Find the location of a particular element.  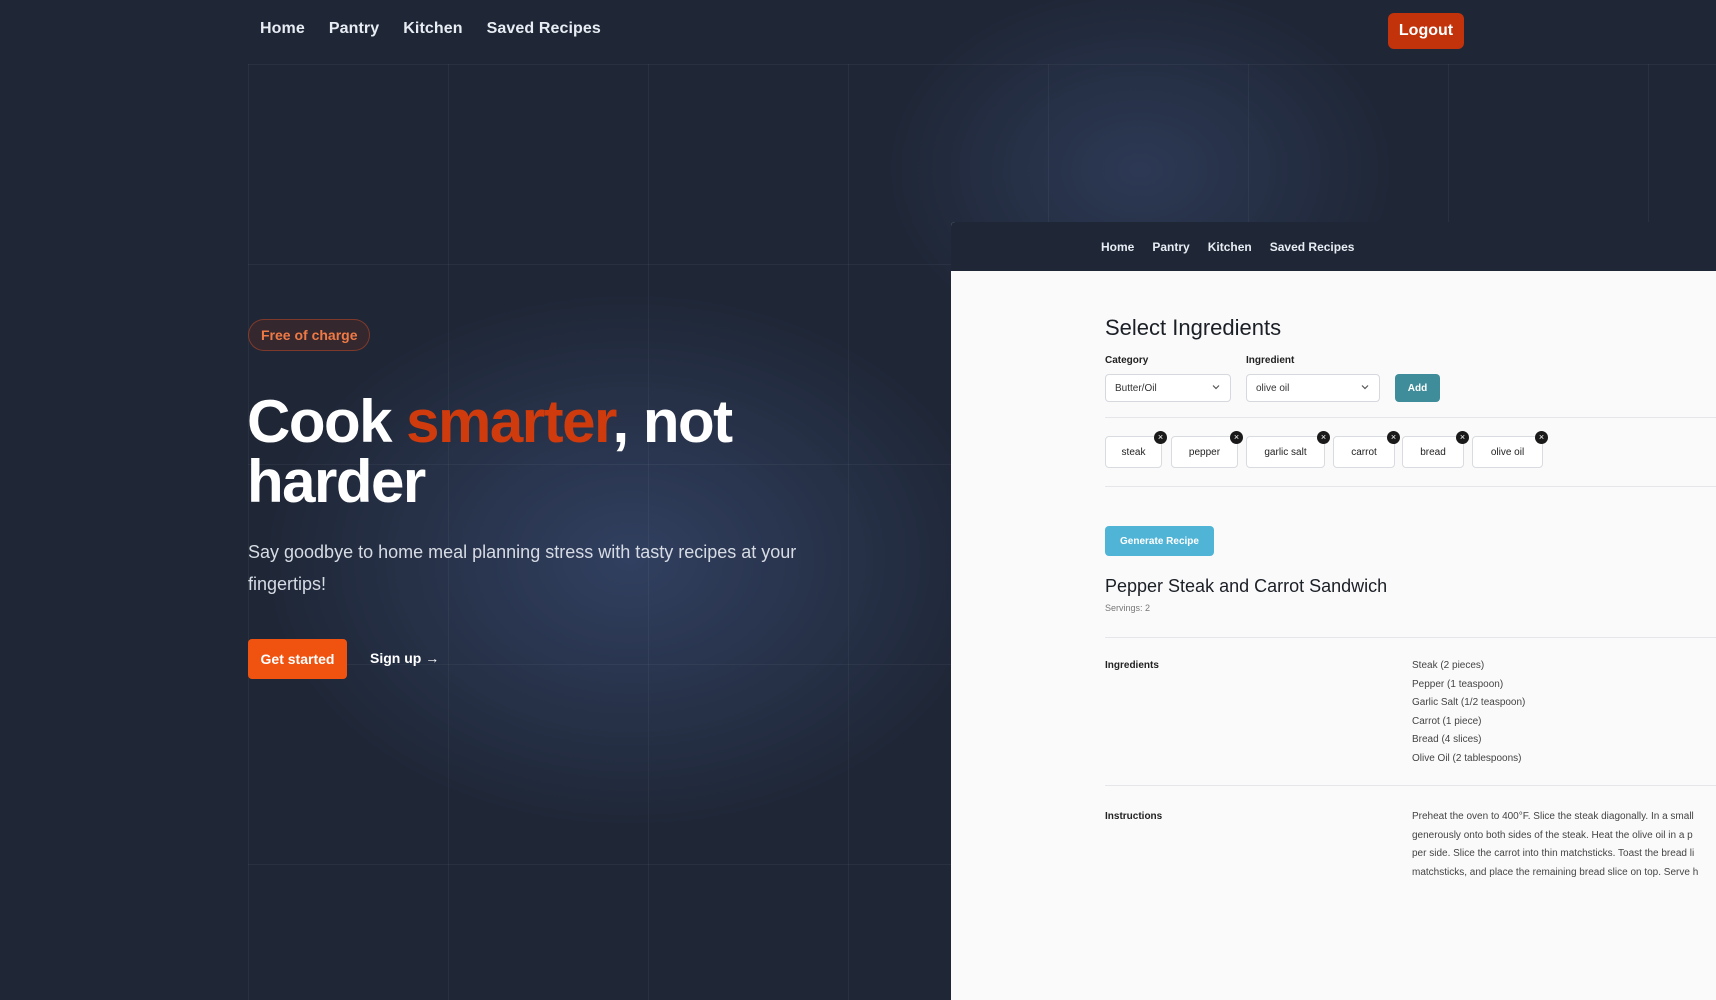

generate-recipe-button: Generate Recipe is located at coordinates (1159, 541).